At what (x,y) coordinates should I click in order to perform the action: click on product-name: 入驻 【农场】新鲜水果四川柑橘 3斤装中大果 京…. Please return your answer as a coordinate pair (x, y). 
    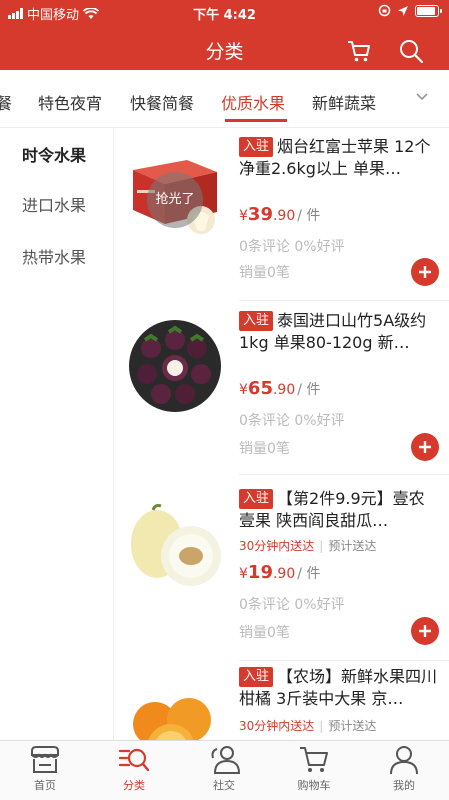
    Looking at the image, I should click on (339, 688).